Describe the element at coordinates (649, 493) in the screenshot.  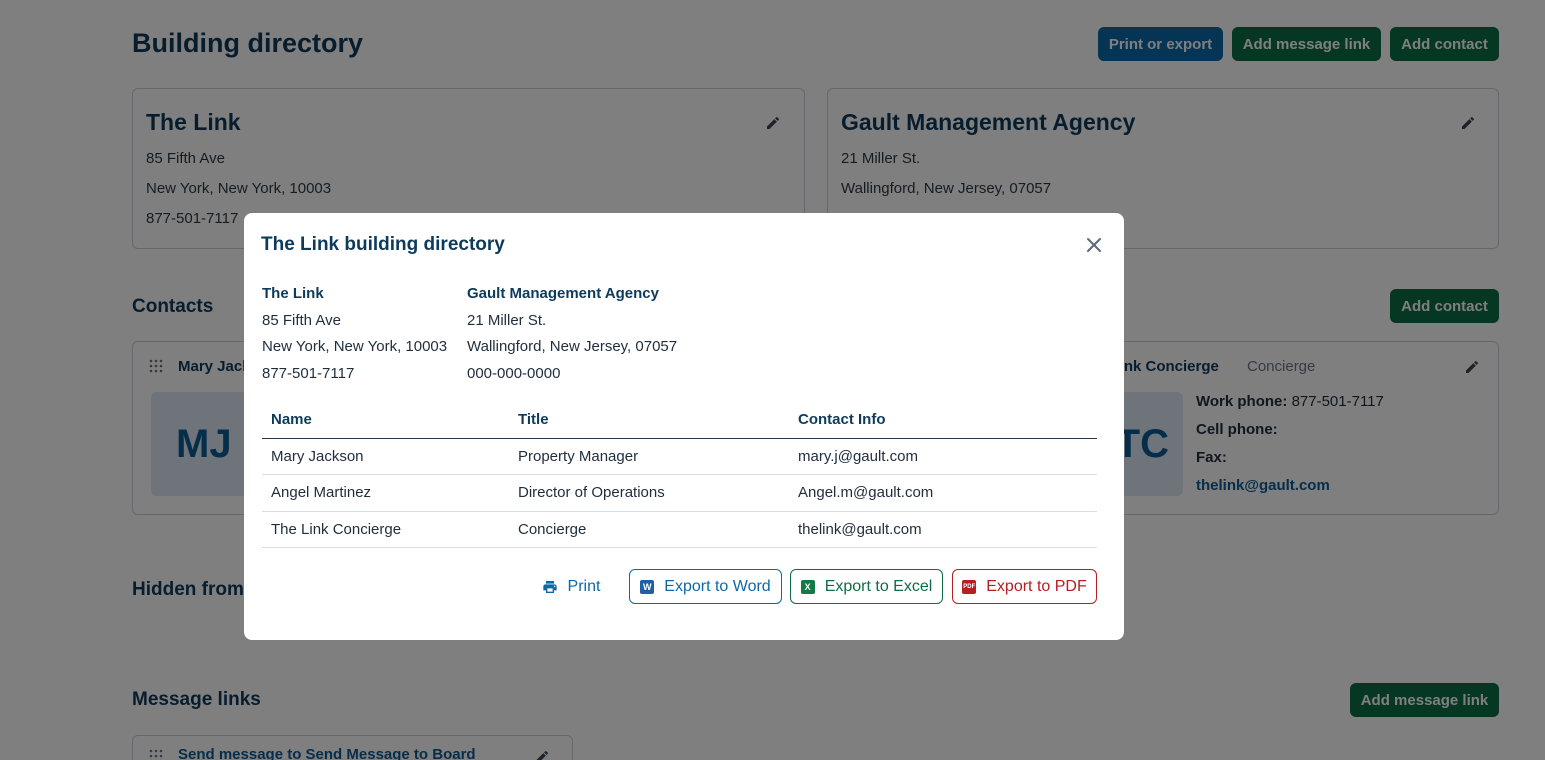
I see `cell-title: Director of Operations` at that location.